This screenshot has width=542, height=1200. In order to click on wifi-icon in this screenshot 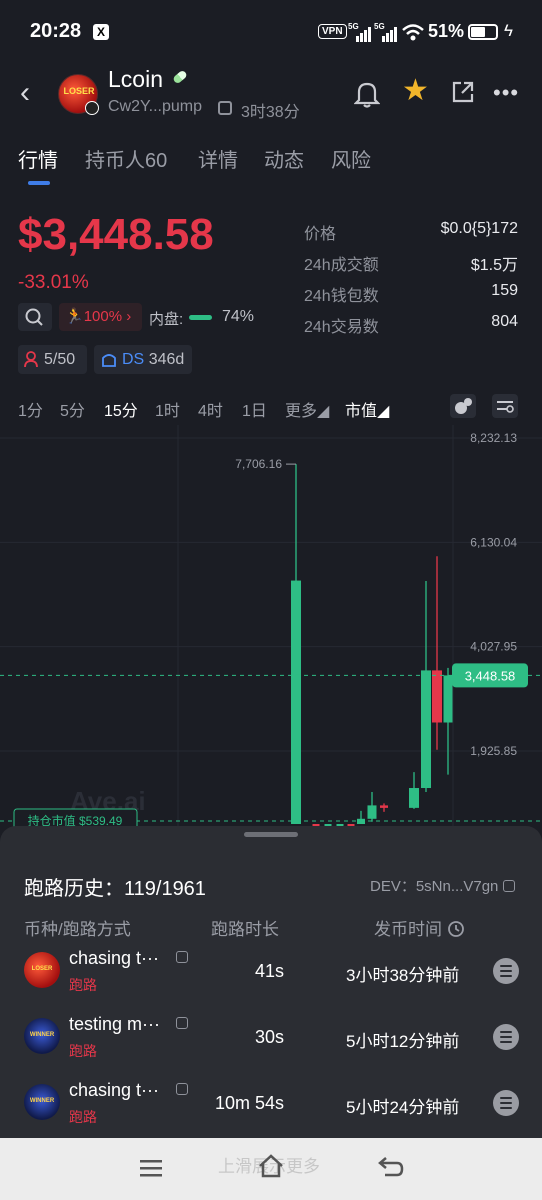, I will do `click(413, 32)`.